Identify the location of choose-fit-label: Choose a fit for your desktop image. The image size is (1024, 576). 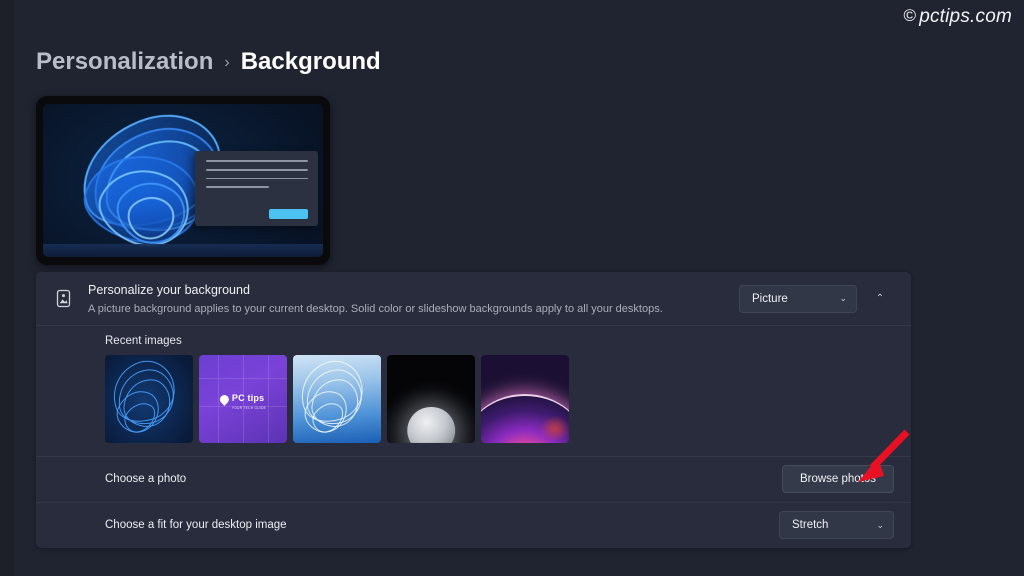
(196, 525).